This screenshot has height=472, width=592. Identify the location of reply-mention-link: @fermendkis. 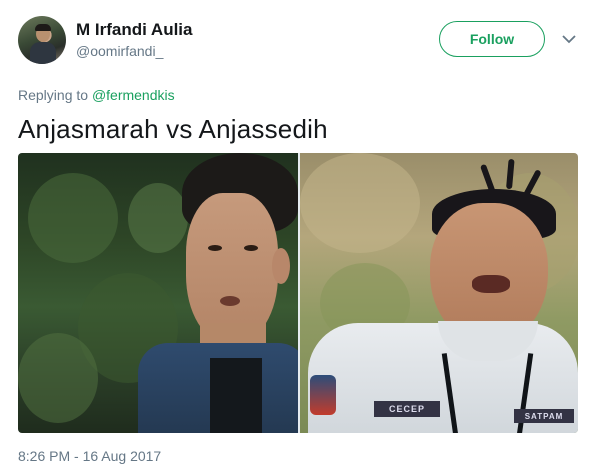
(133, 95).